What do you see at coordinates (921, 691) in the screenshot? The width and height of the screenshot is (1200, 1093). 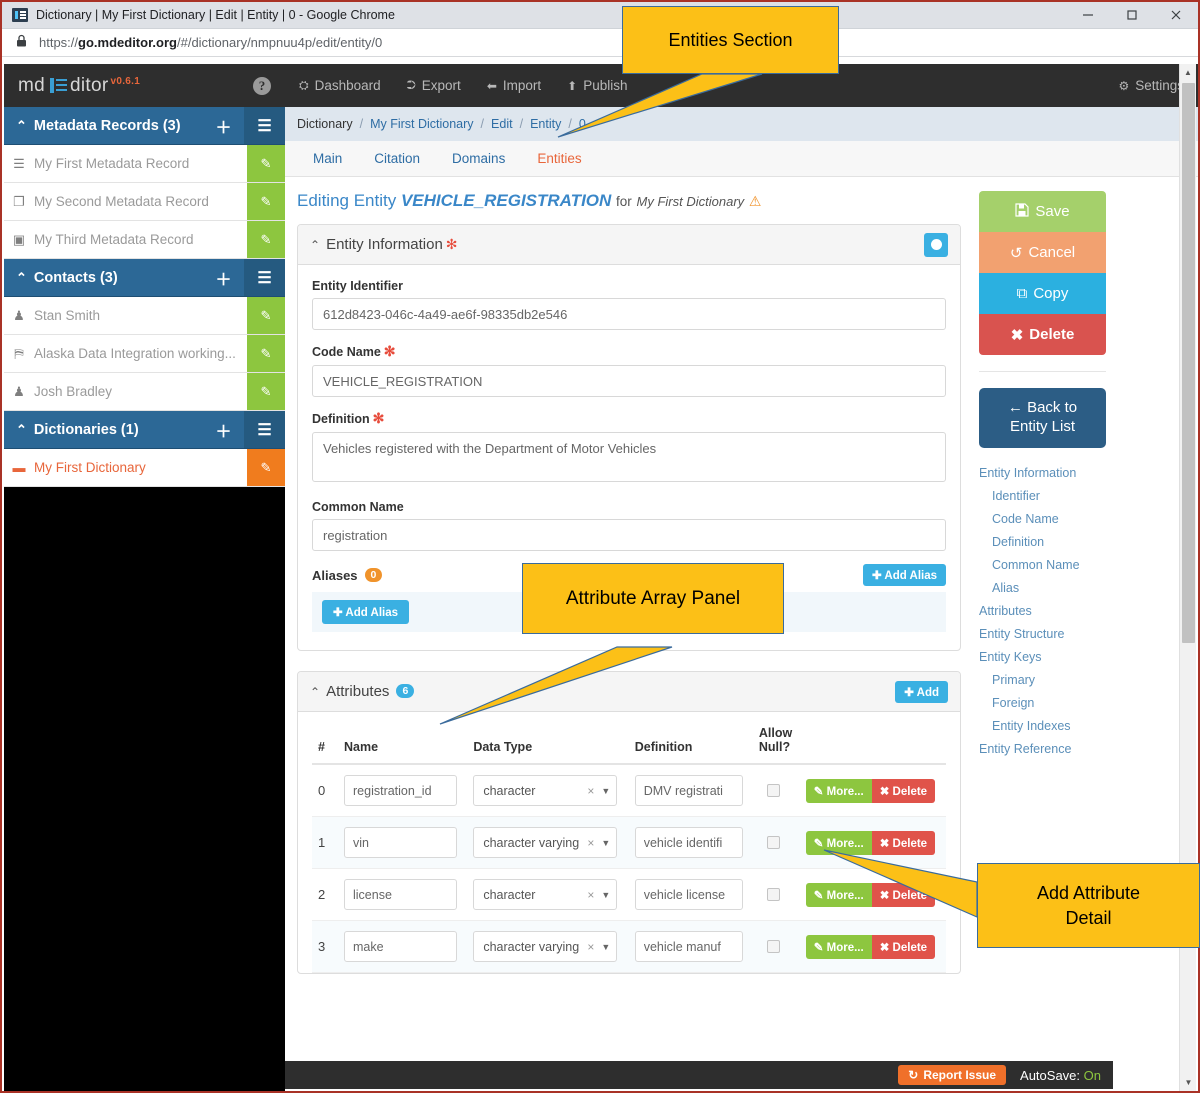 I see `add-attribute-button: ✚ Add` at bounding box center [921, 691].